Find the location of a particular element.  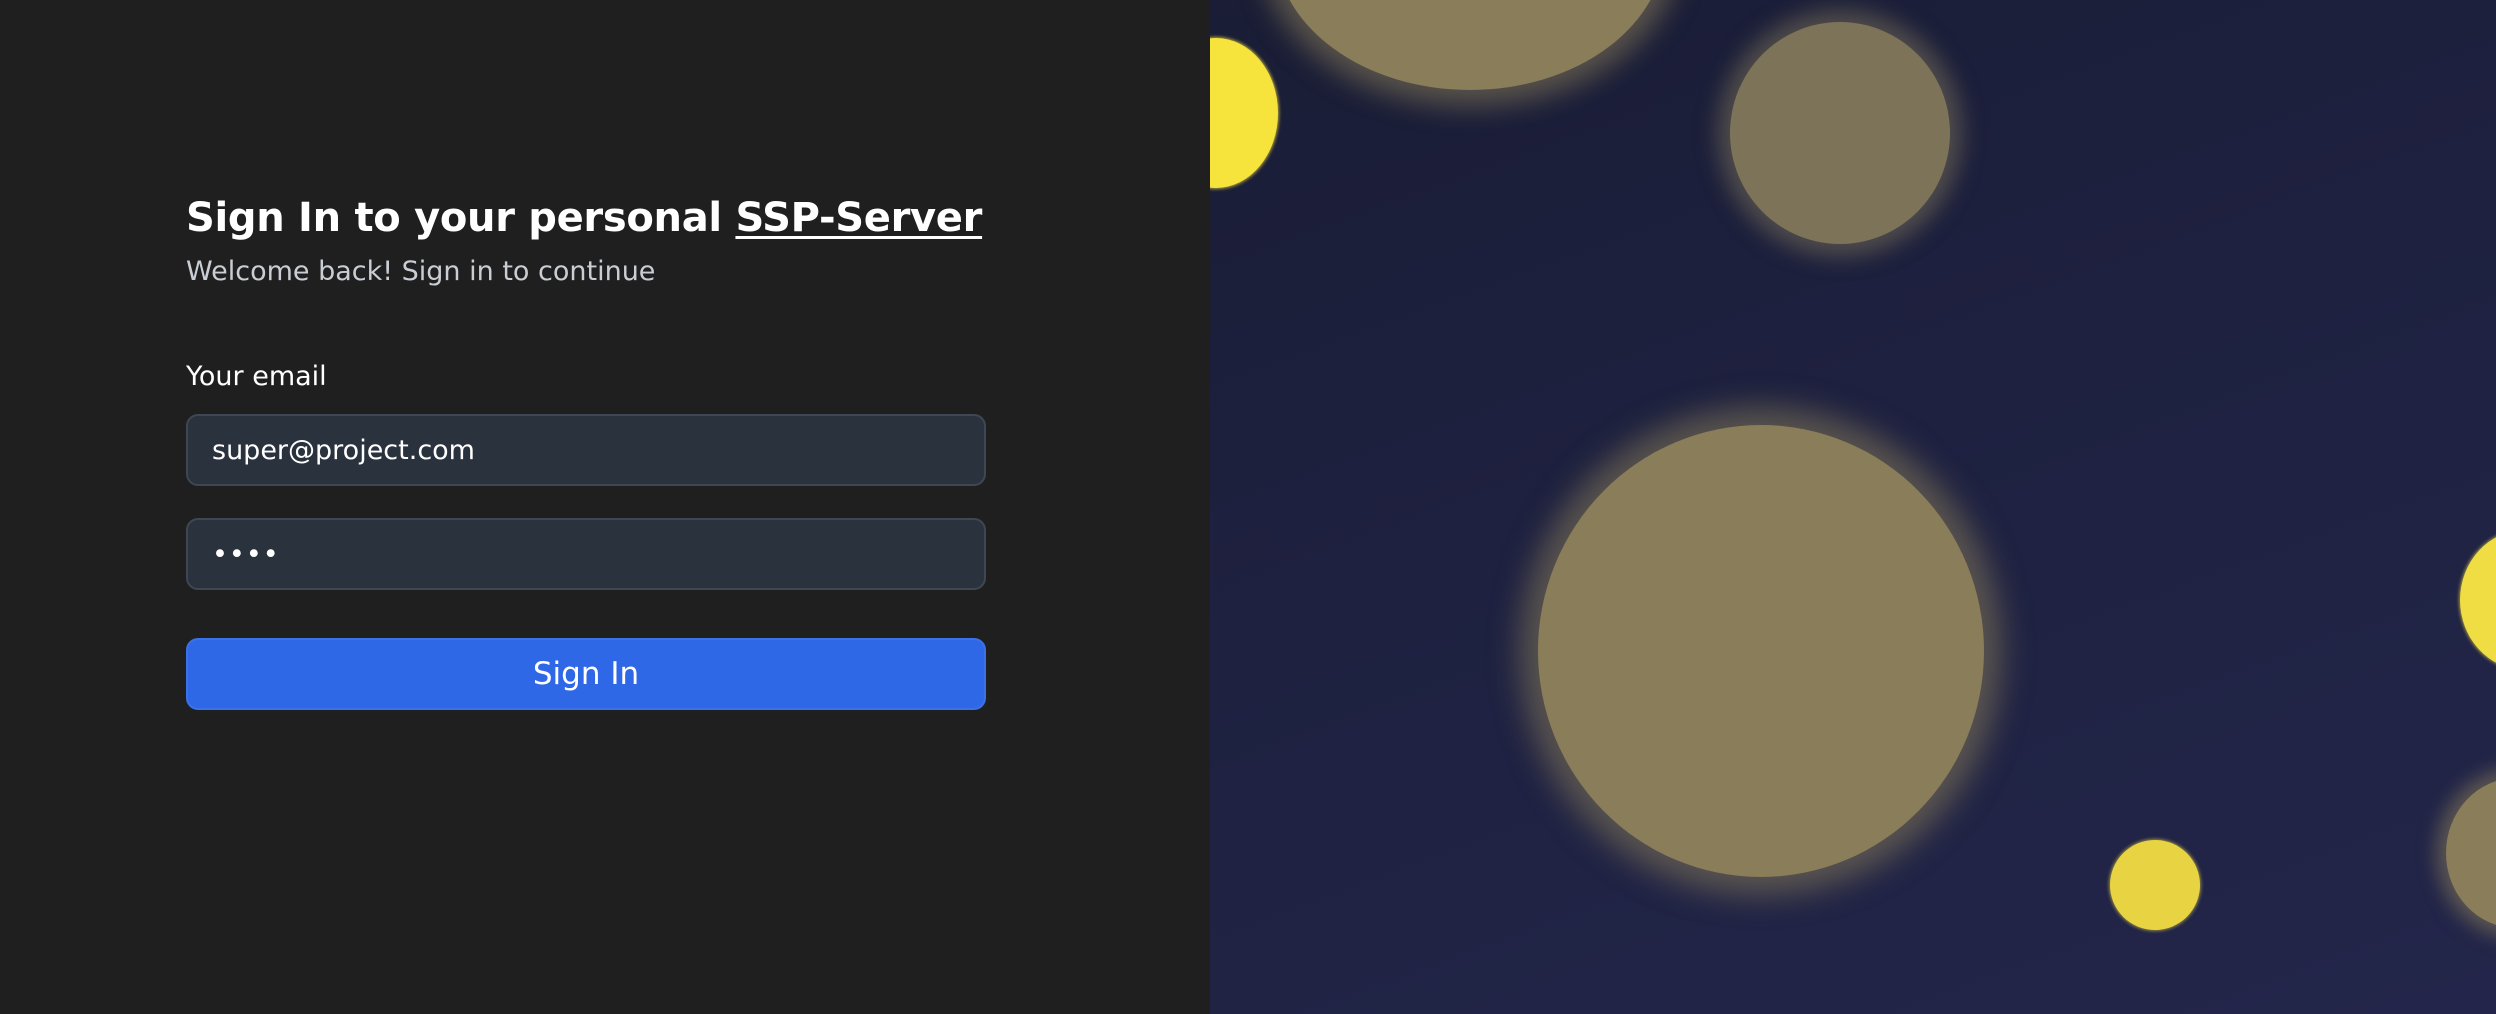

page-title: Sign In to your personal SSP-Server is located at coordinates (586, 218).